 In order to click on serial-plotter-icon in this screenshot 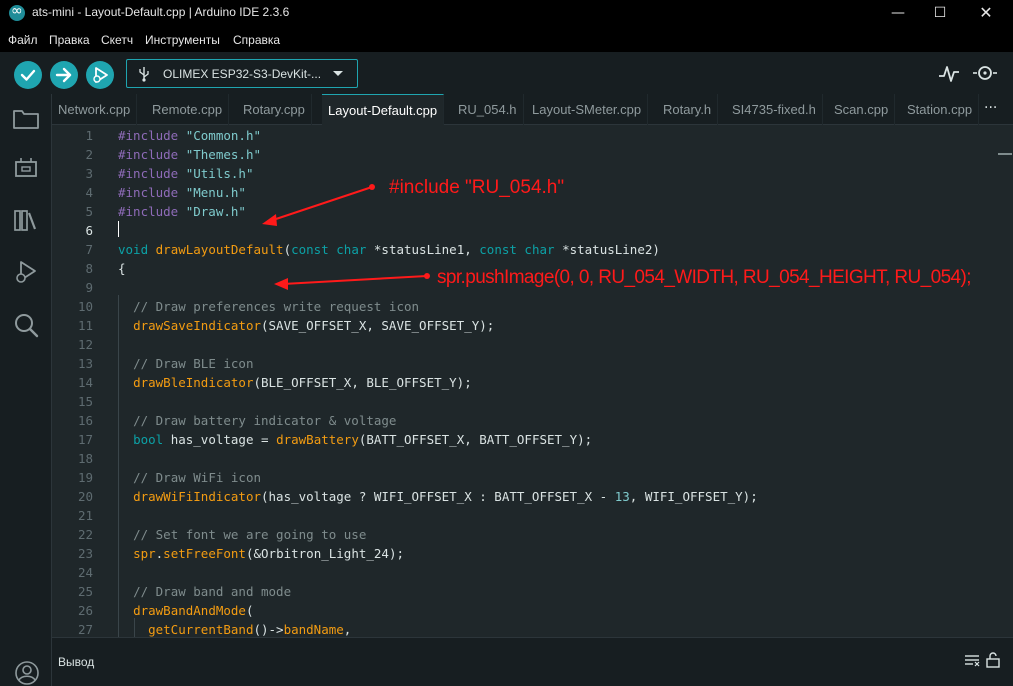, I will do `click(949, 73)`.